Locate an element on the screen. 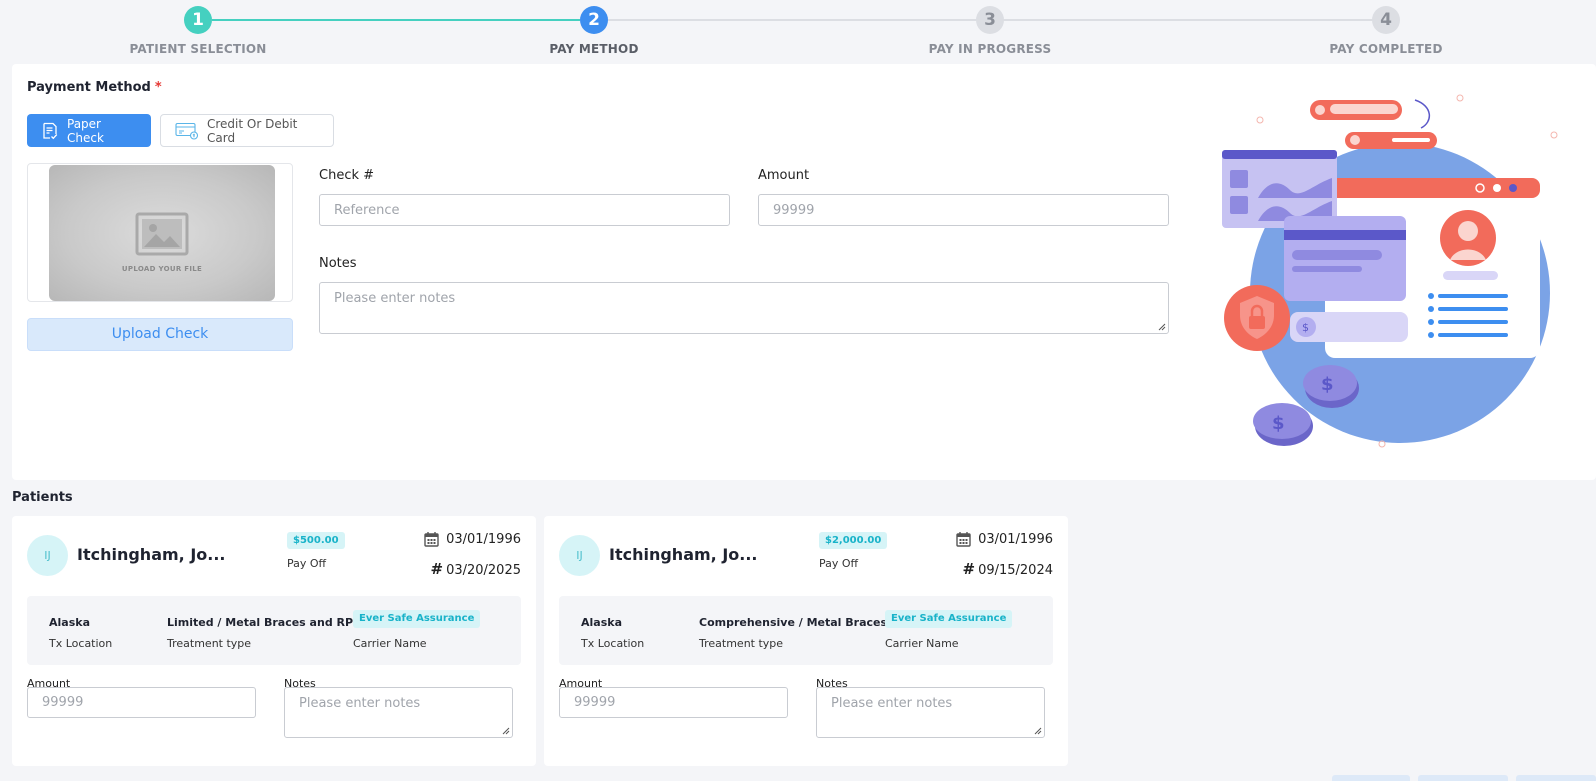 The height and width of the screenshot is (781, 1596). step-patient-selection: 1 PATIENT SELECTION is located at coordinates (198, 31).